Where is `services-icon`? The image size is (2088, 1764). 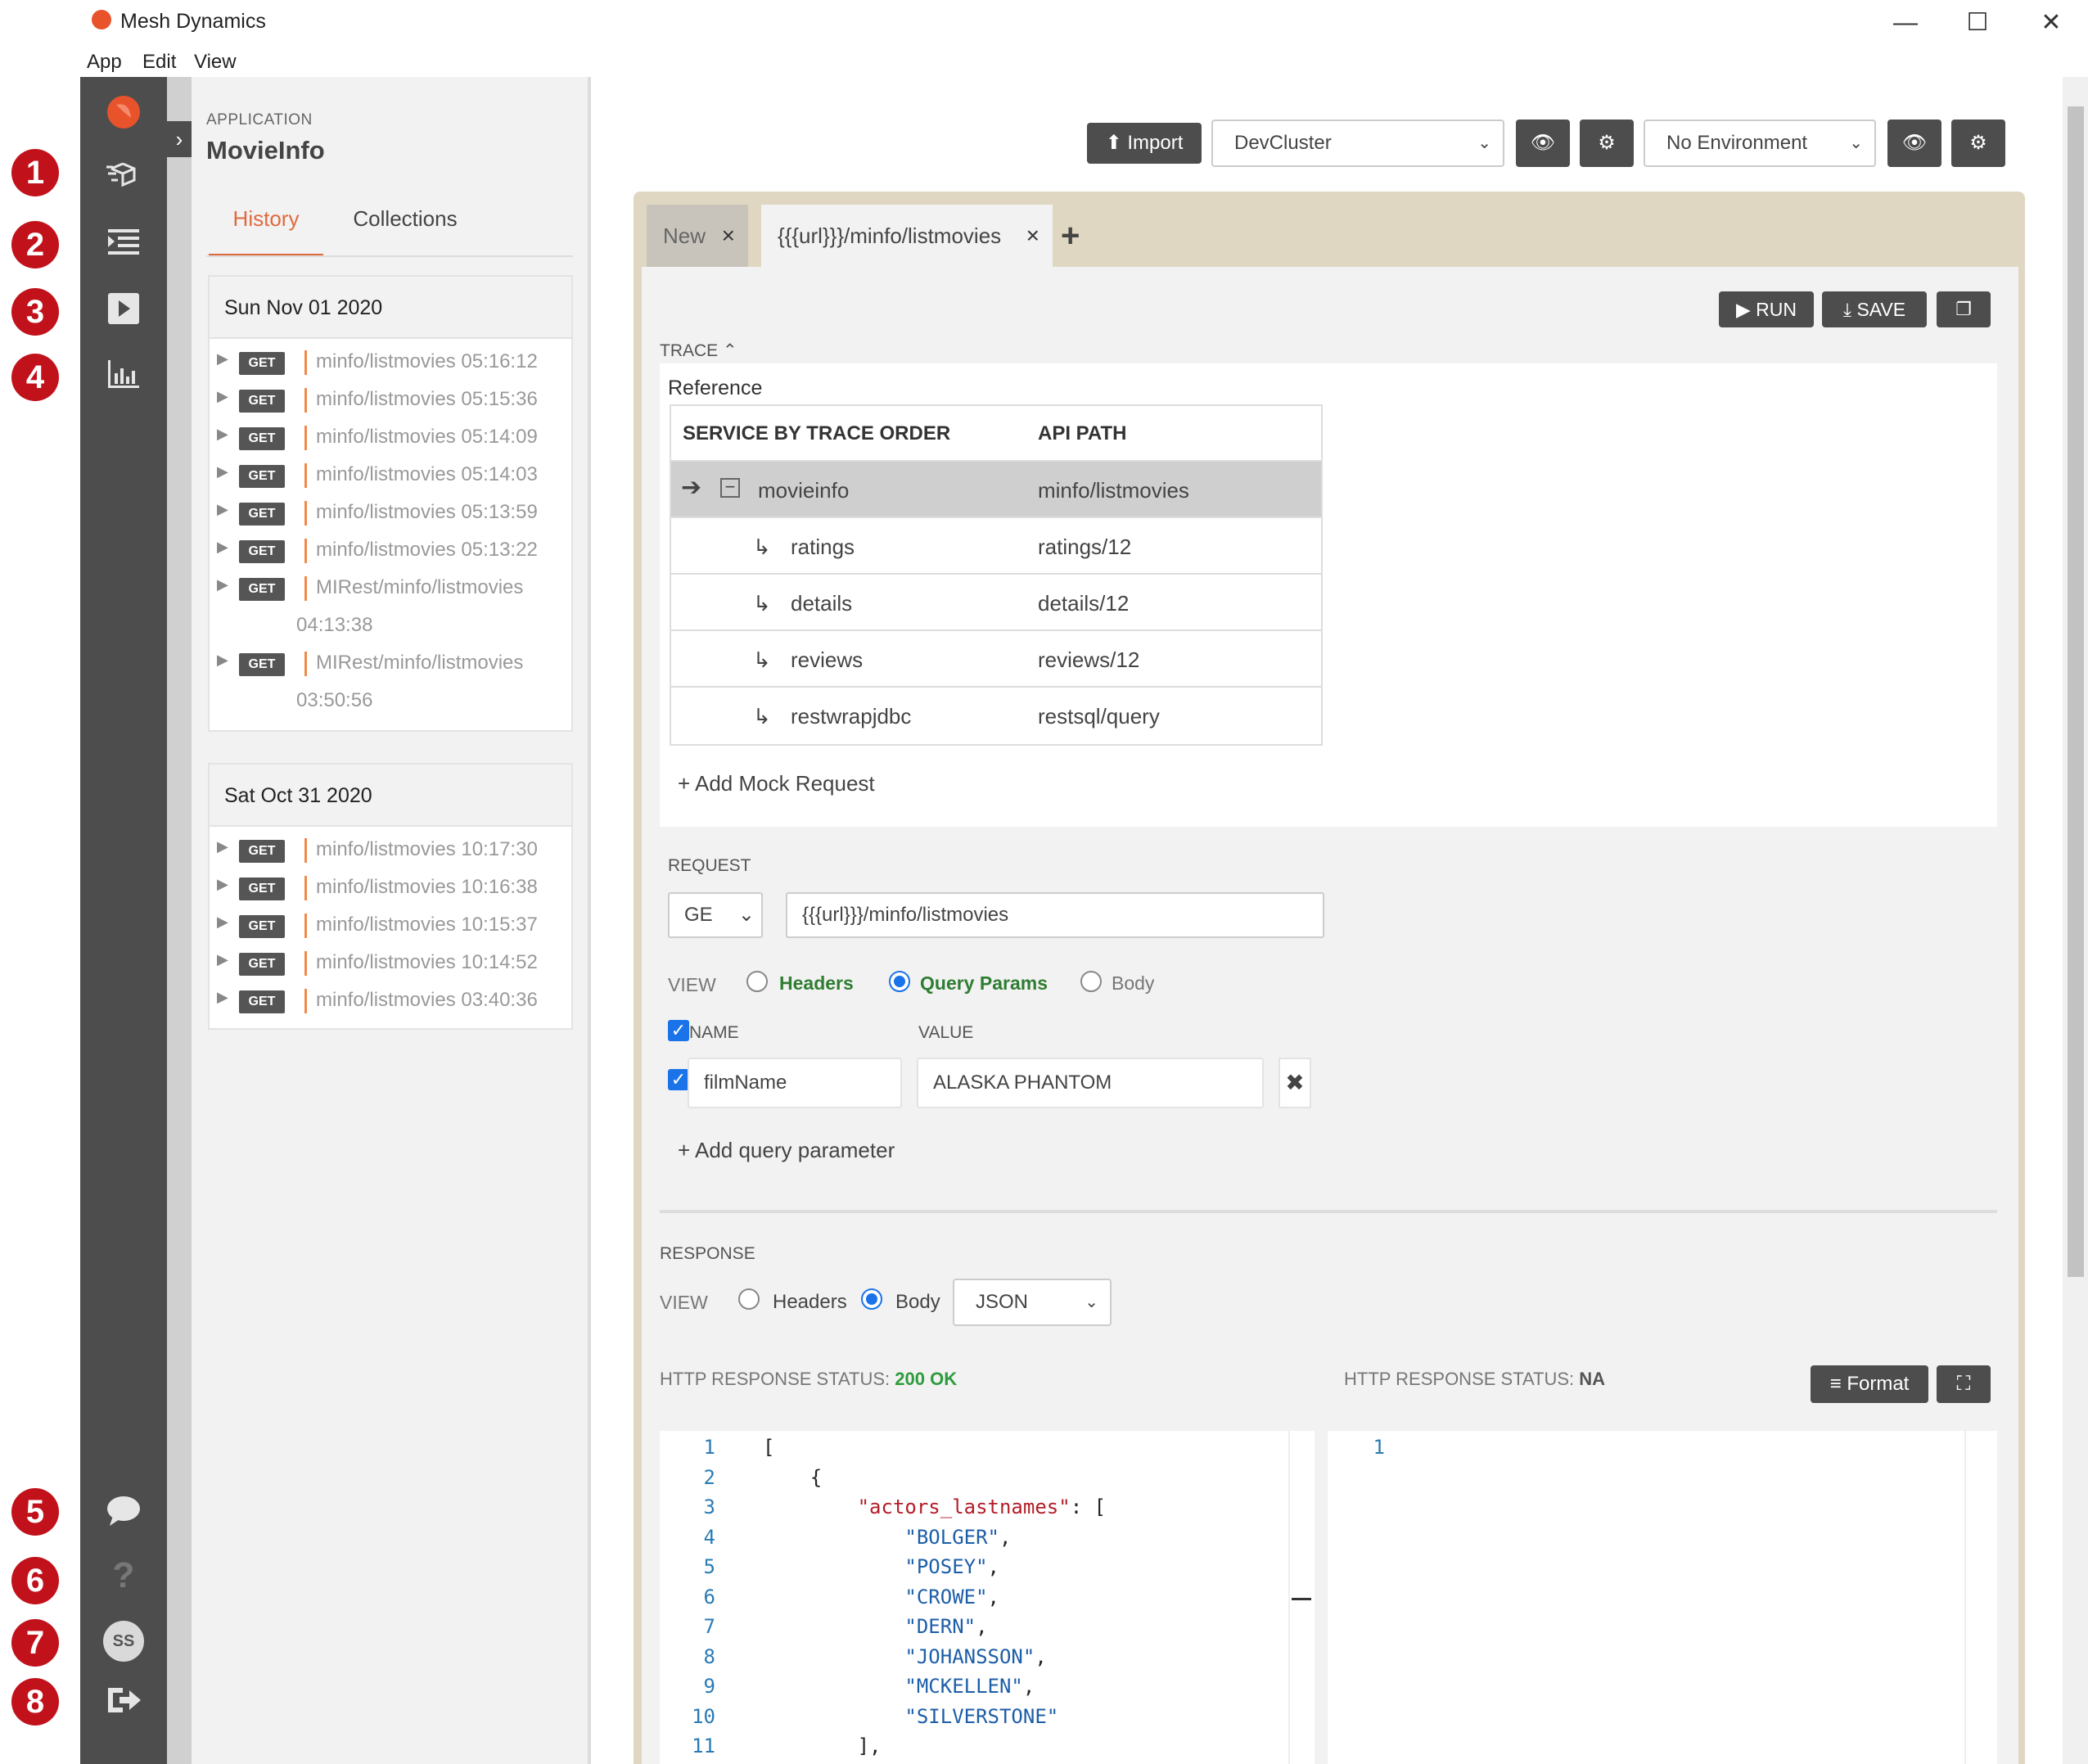
services-icon is located at coordinates (123, 173).